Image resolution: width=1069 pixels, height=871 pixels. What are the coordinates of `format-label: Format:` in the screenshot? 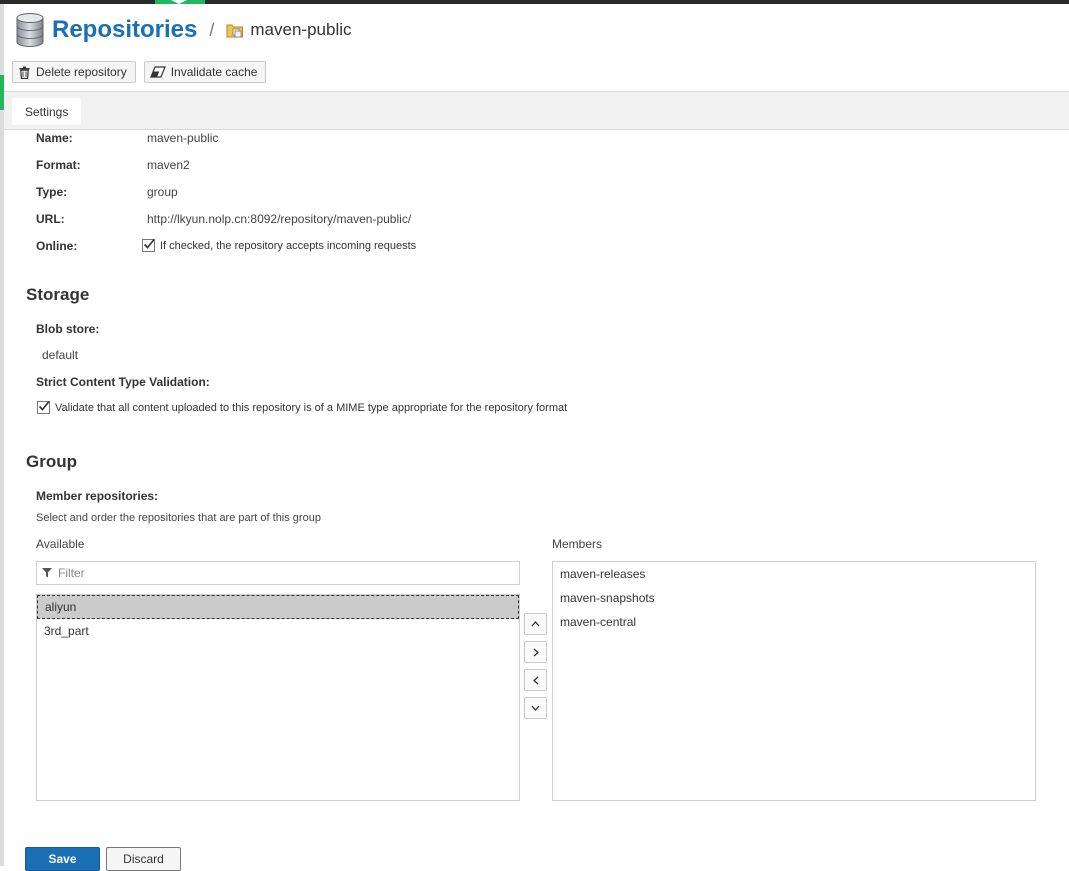 It's located at (58, 165).